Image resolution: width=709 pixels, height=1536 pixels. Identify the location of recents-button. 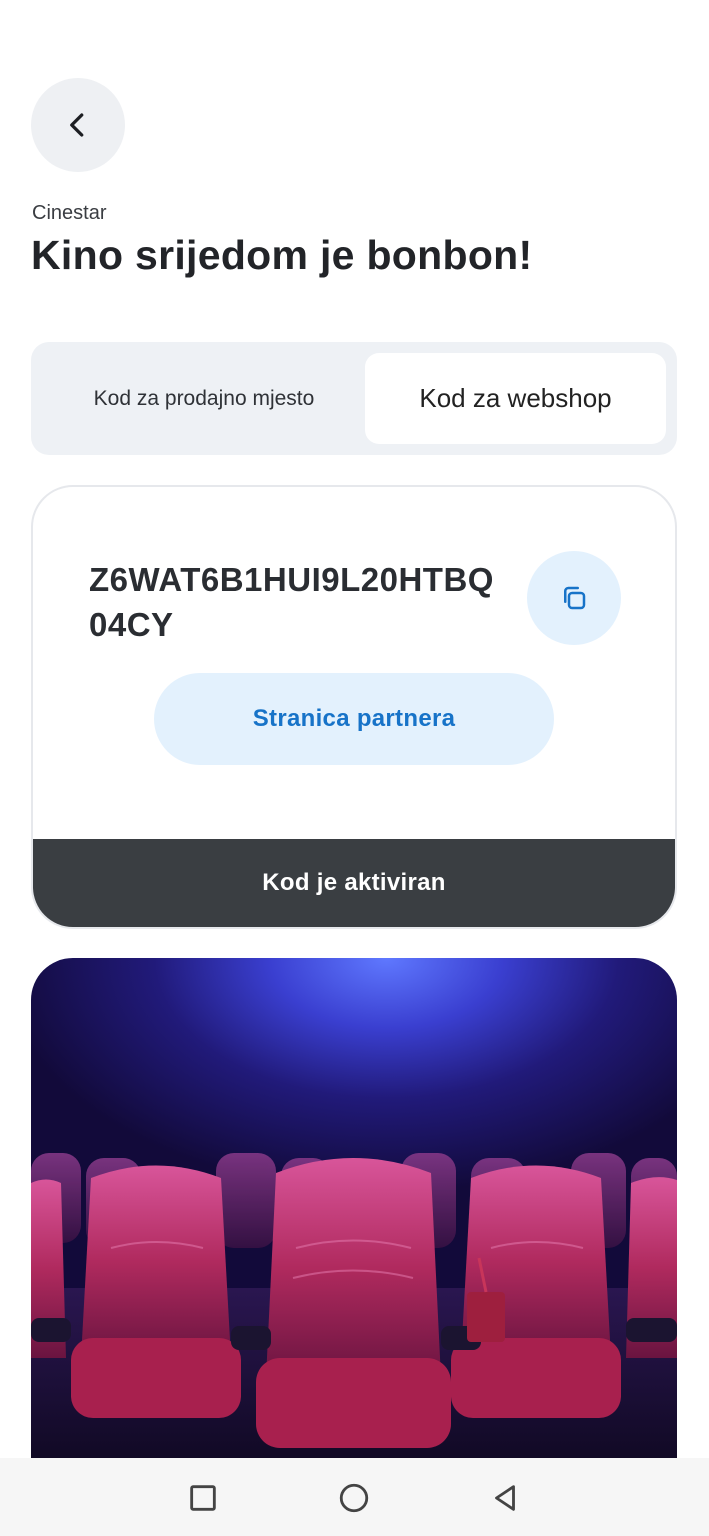
(203, 1498).